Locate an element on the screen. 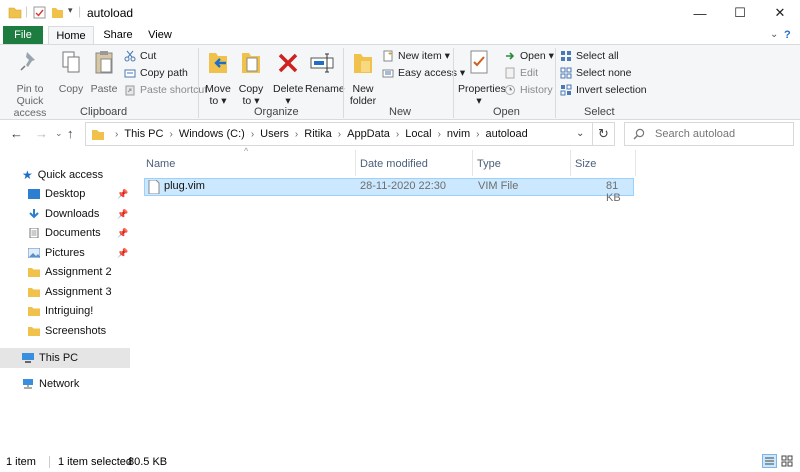  search-box is located at coordinates (709, 134).